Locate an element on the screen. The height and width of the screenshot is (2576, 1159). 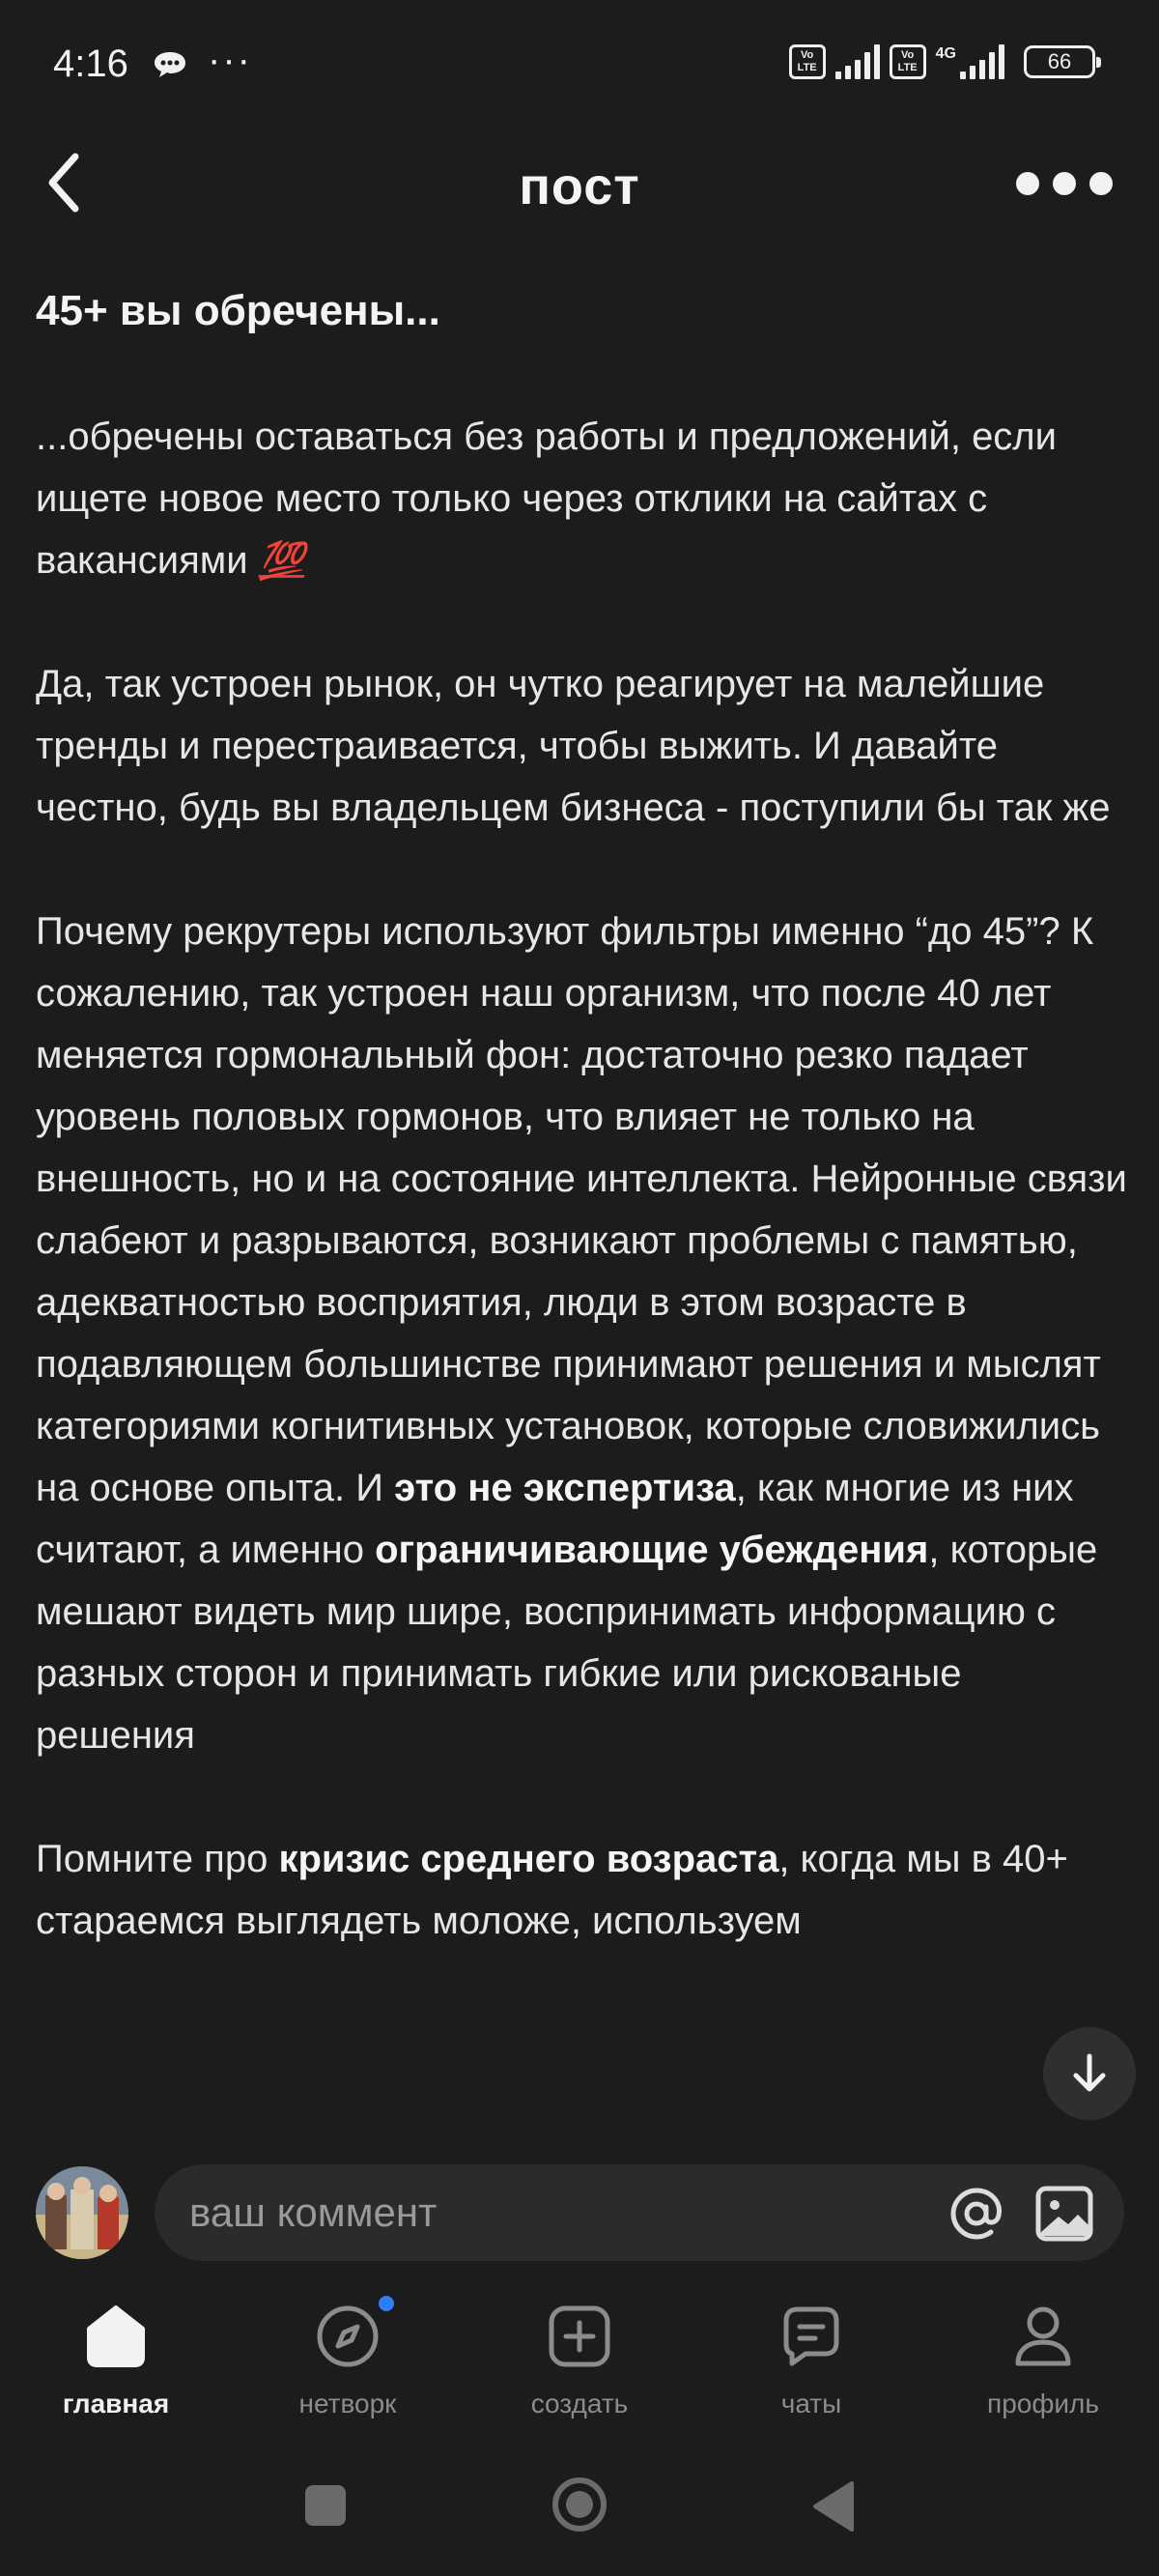
post-text: Помните про is located at coordinates (157, 1859).